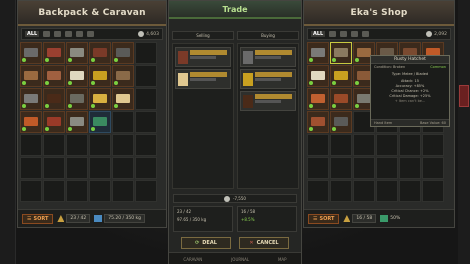 This screenshot has width=470, height=264. Describe the element at coordinates (433, 123) in the screenshot. I see `tooltip-base-value: Base Value: 60` at that location.